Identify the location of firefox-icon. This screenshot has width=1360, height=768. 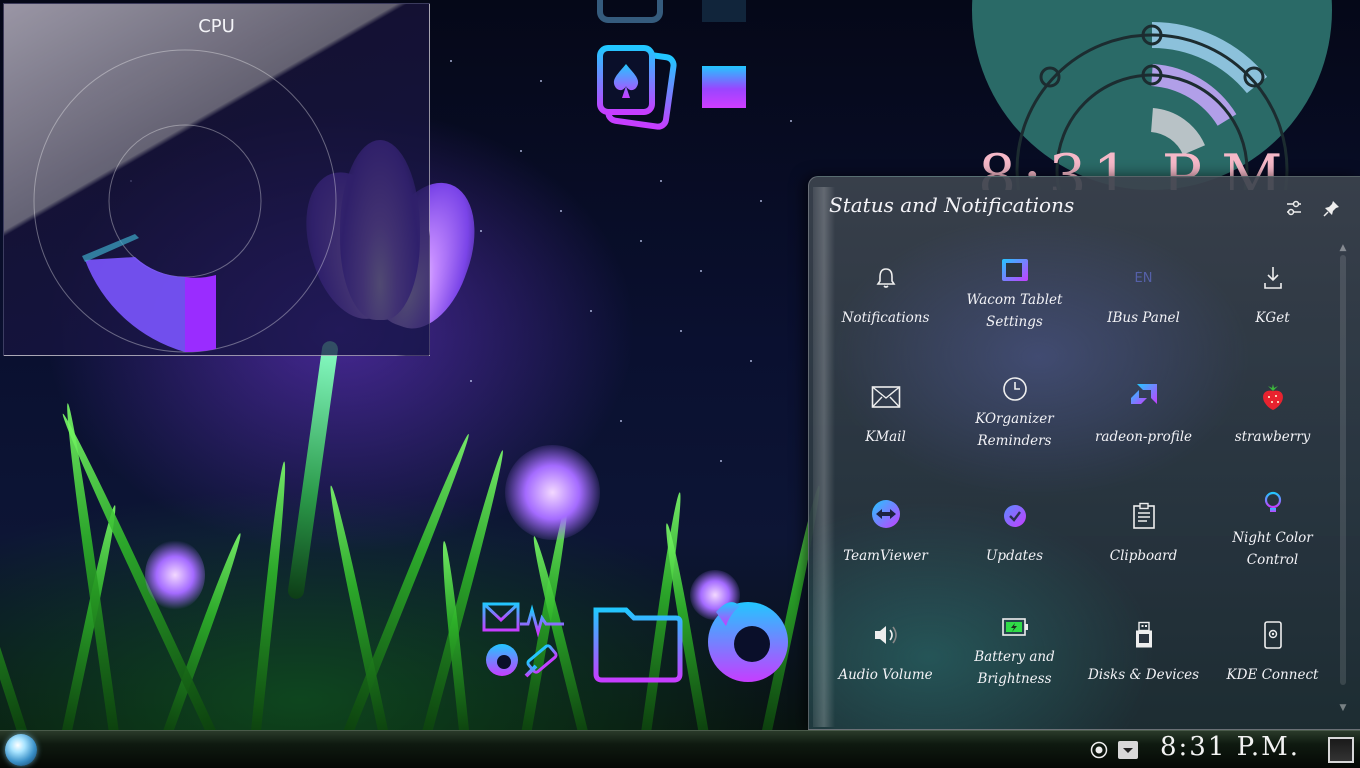
(748, 642).